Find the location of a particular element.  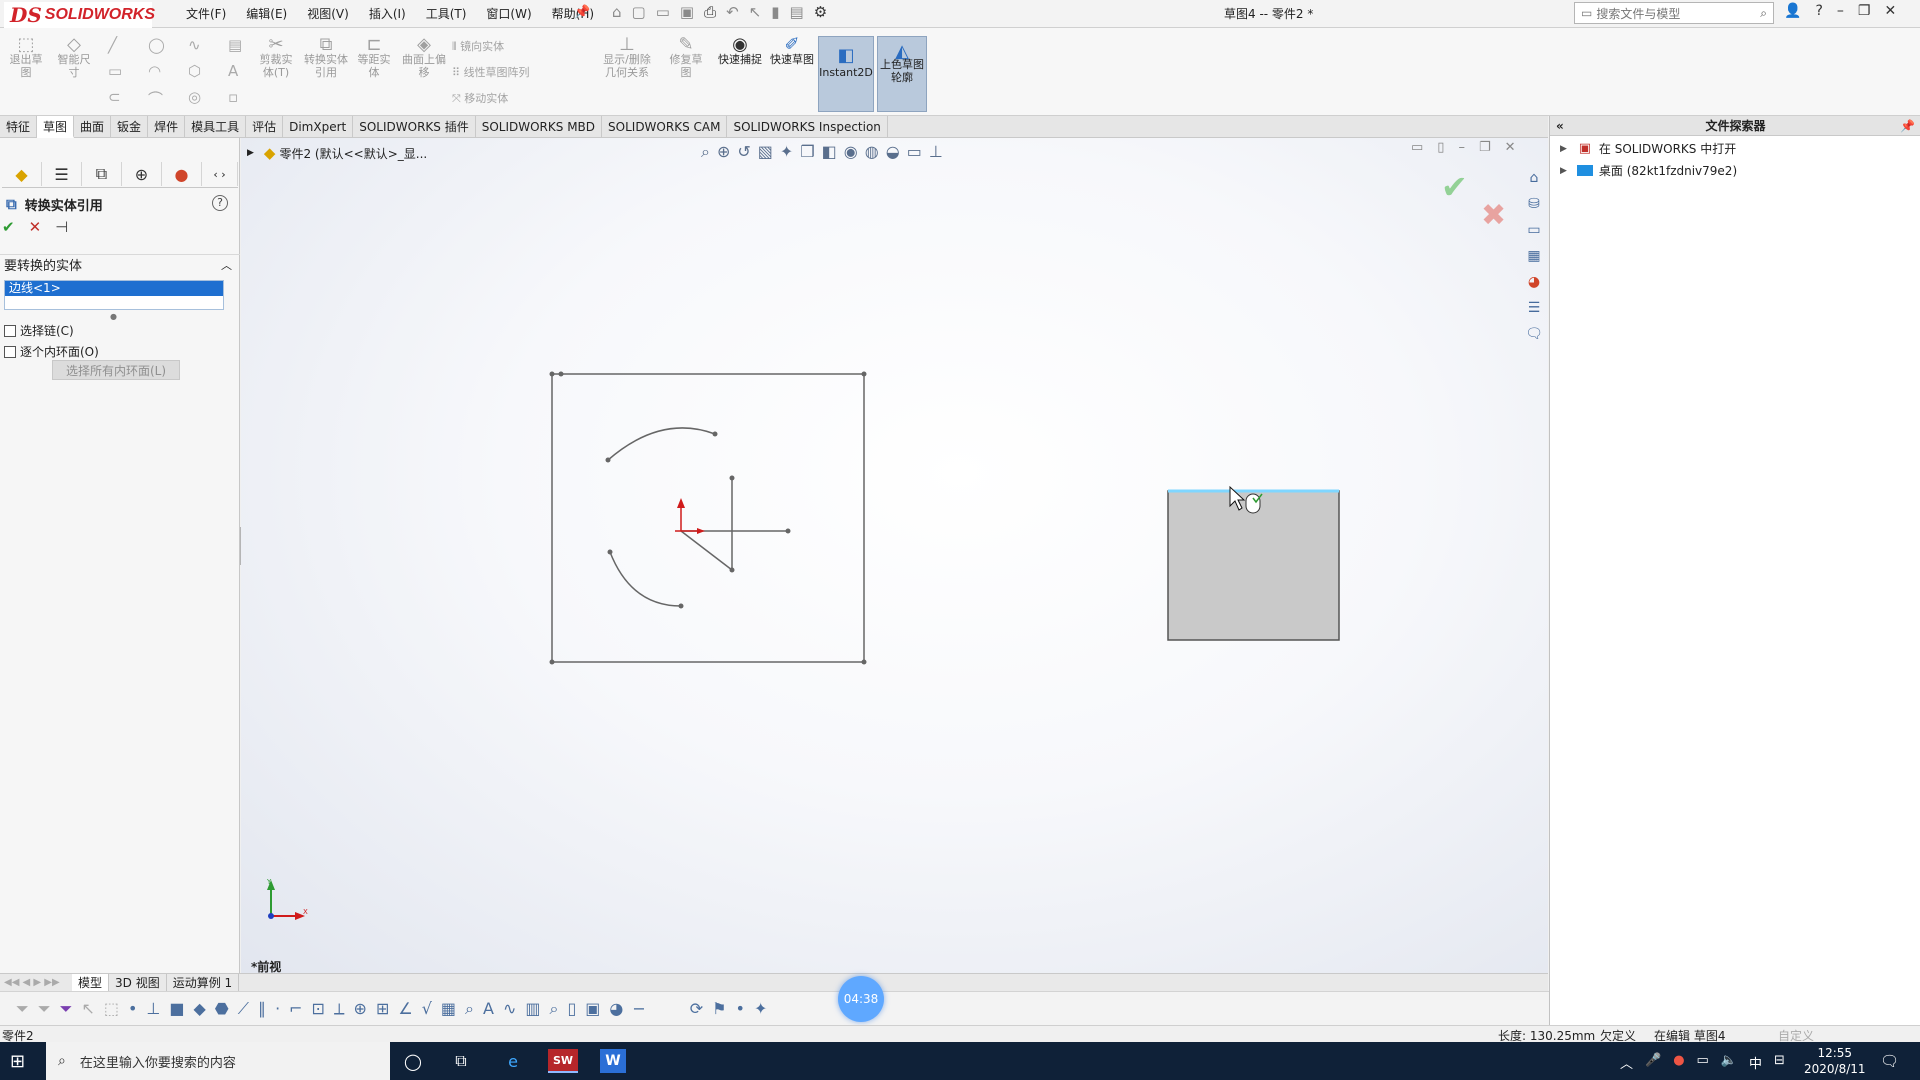

offset-on-surface-button: ◈ 曲面上偏移 is located at coordinates (424, 58).